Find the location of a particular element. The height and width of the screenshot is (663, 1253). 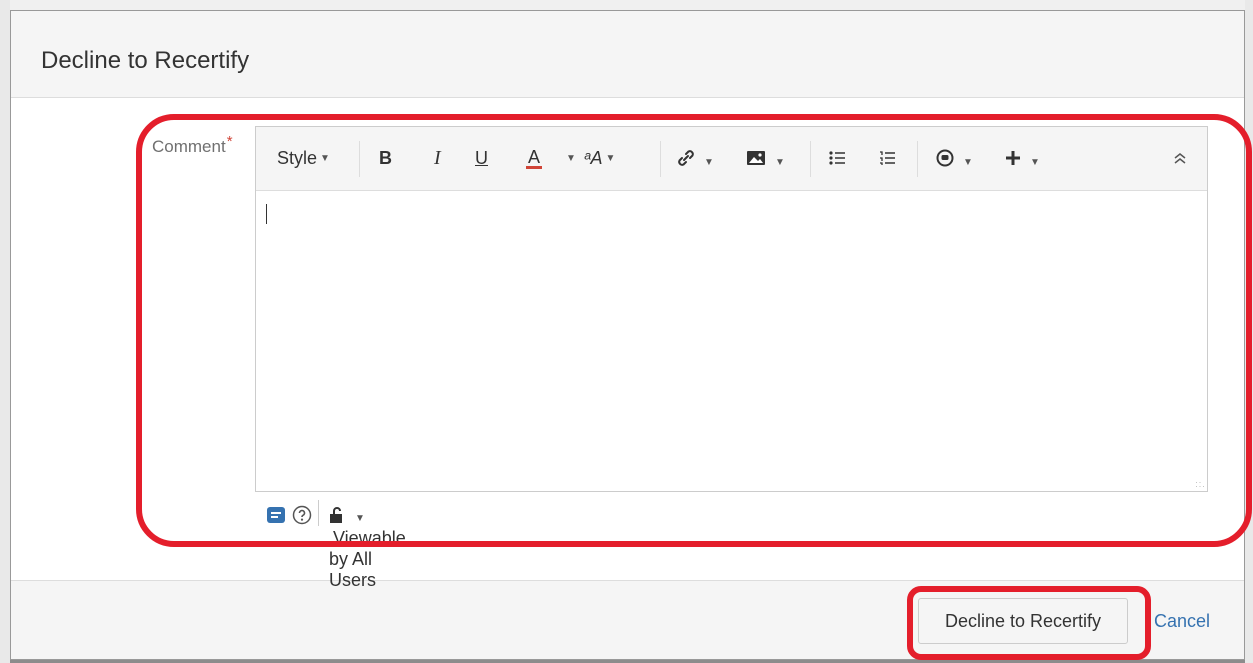

image-icon is located at coordinates (758, 161).